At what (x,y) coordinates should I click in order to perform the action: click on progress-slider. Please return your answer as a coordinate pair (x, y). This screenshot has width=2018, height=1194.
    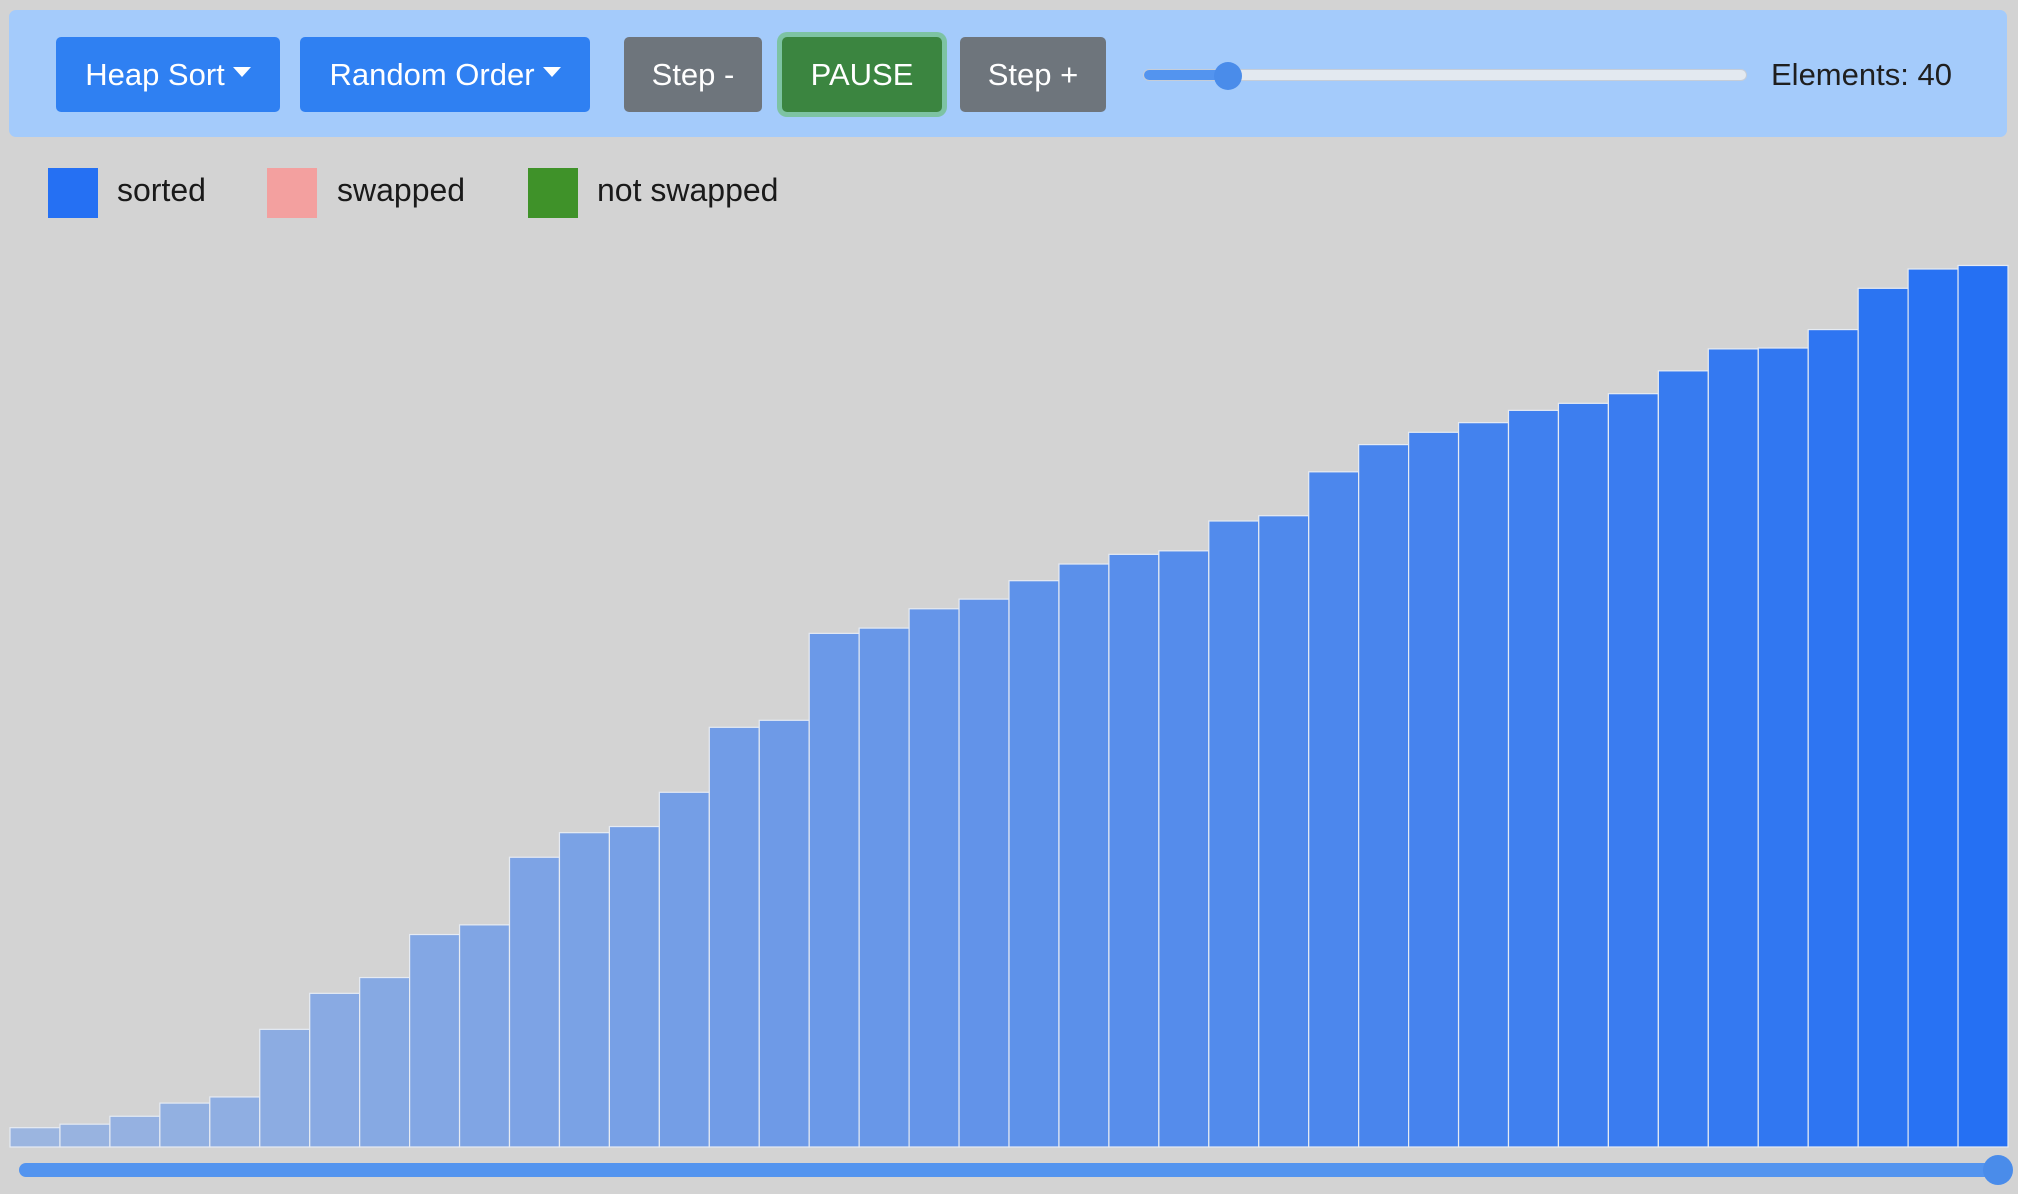
    Looking at the image, I should click on (1016, 1169).